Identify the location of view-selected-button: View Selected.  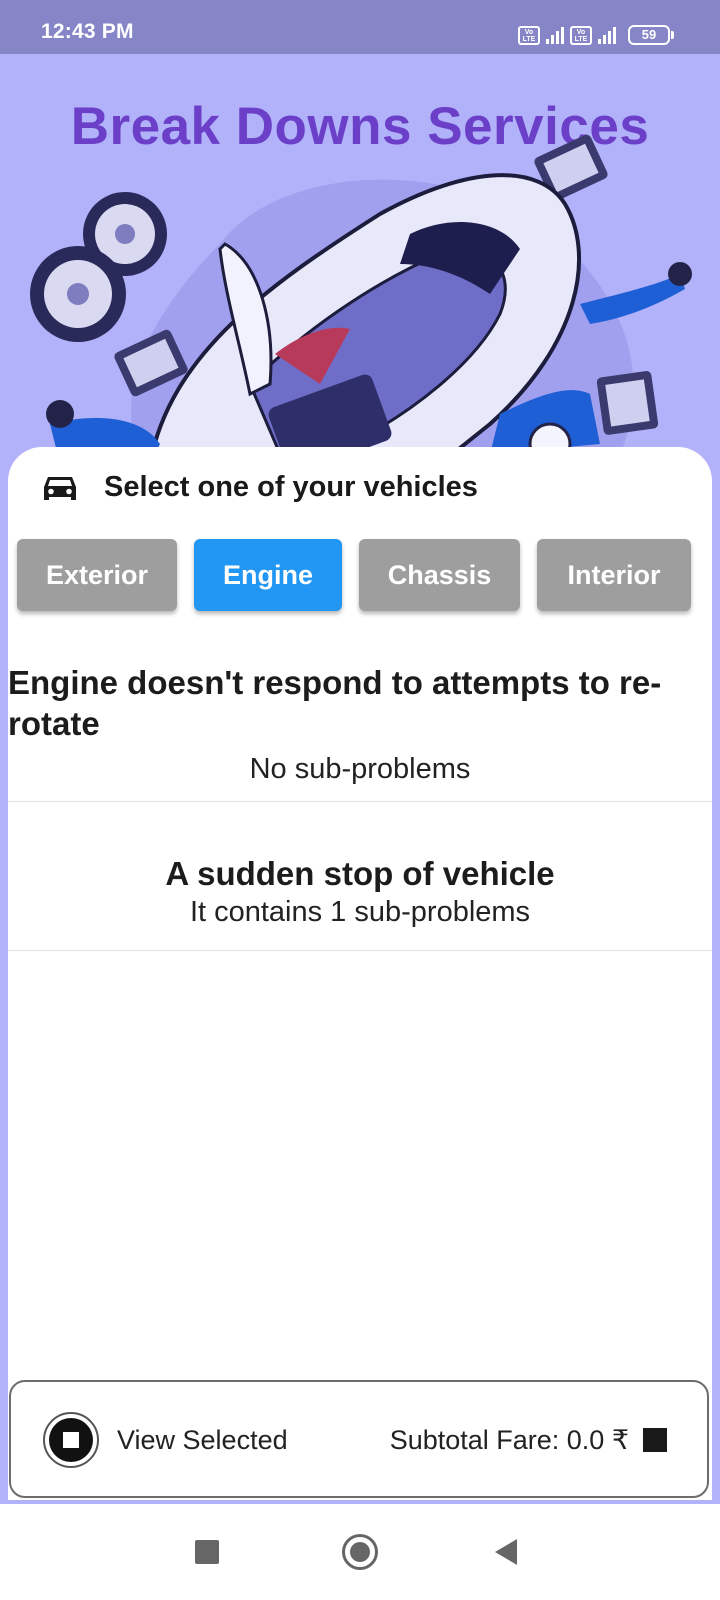
(165, 1440).